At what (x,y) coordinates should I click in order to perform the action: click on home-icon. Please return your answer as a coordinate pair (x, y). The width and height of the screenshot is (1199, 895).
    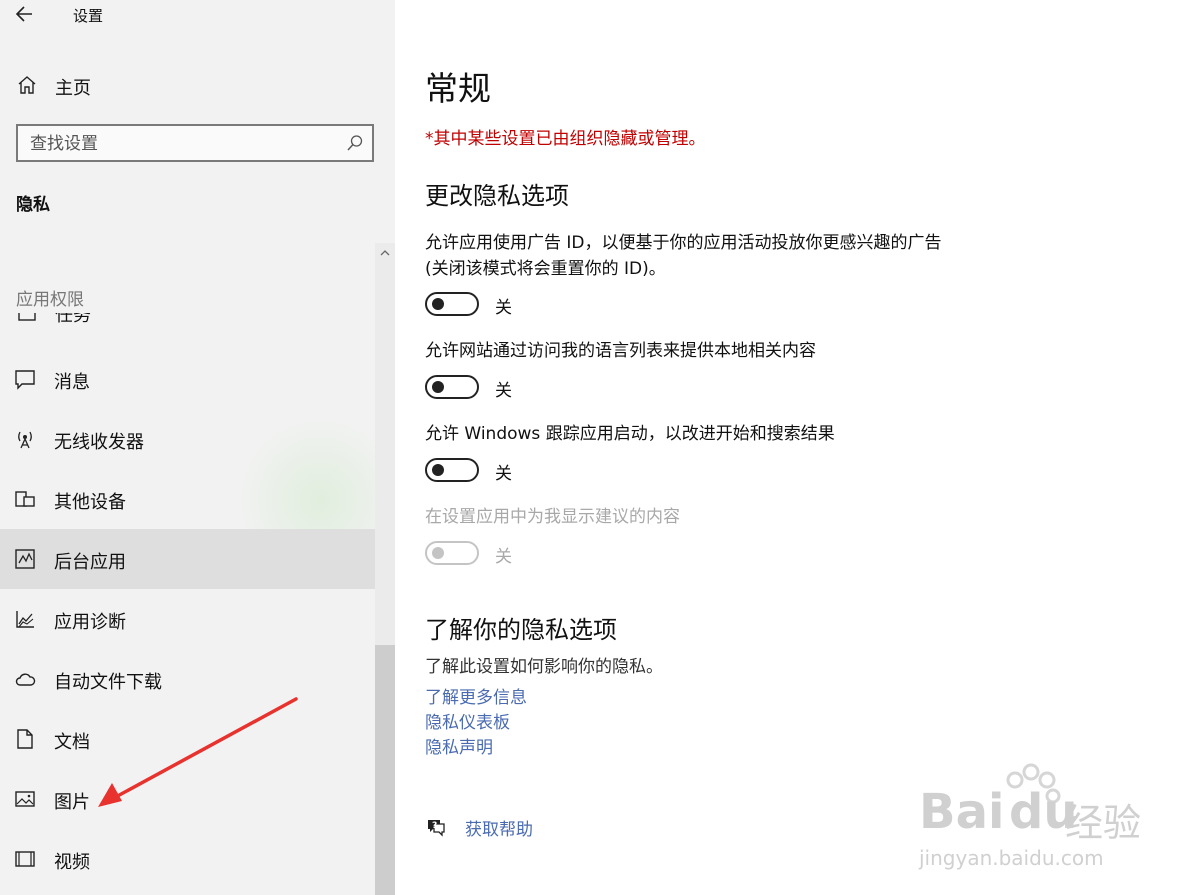
    Looking at the image, I should click on (27, 85).